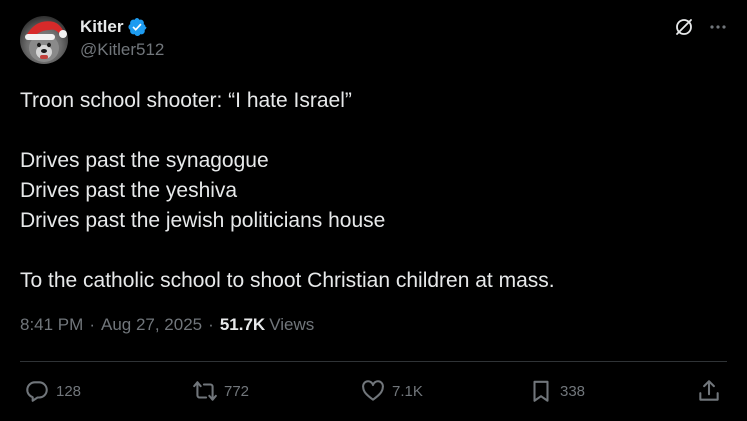  Describe the element at coordinates (237, 391) in the screenshot. I see `repost-count: 772` at that location.